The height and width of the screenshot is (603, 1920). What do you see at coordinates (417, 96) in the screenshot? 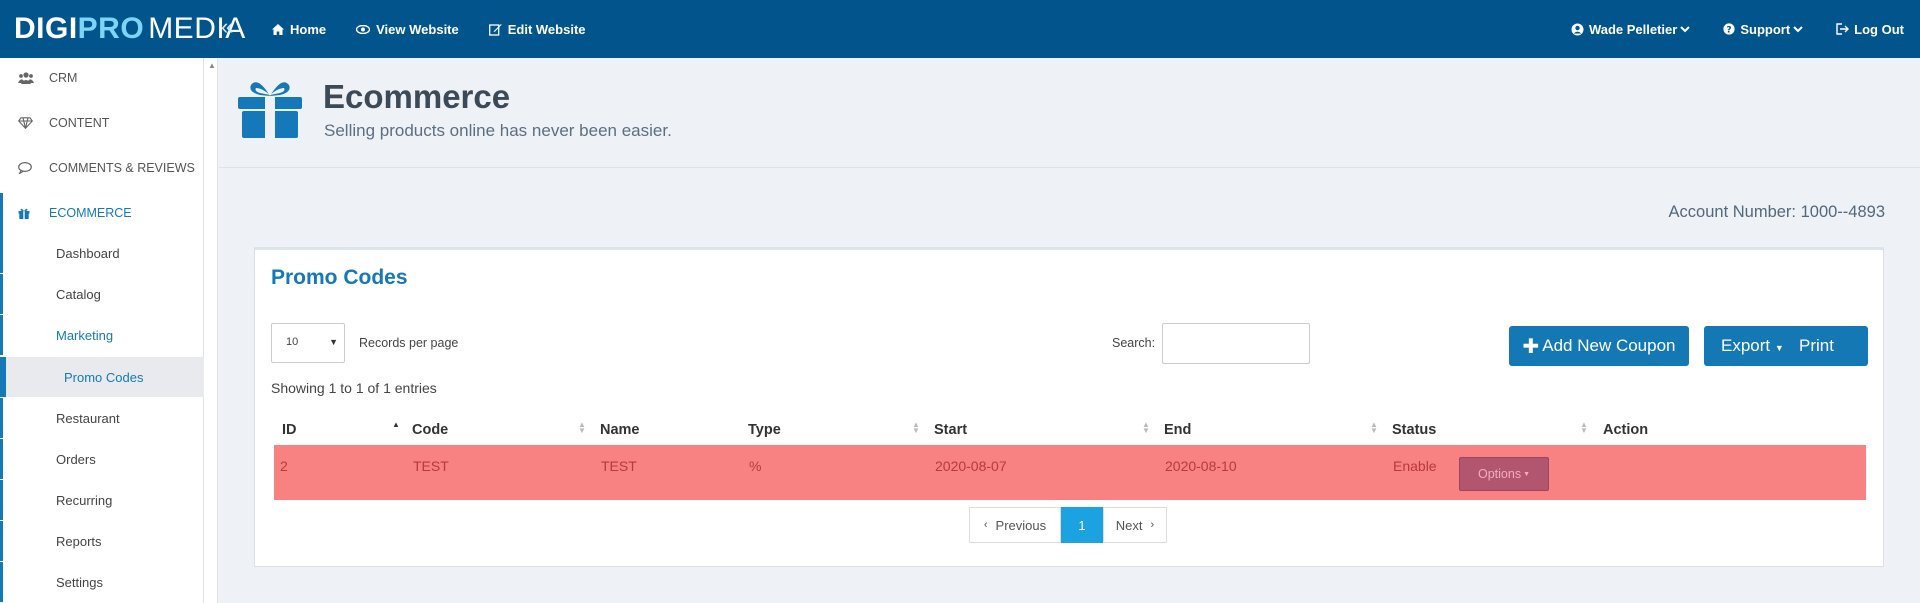
I see `page-title: Ecommerce` at bounding box center [417, 96].